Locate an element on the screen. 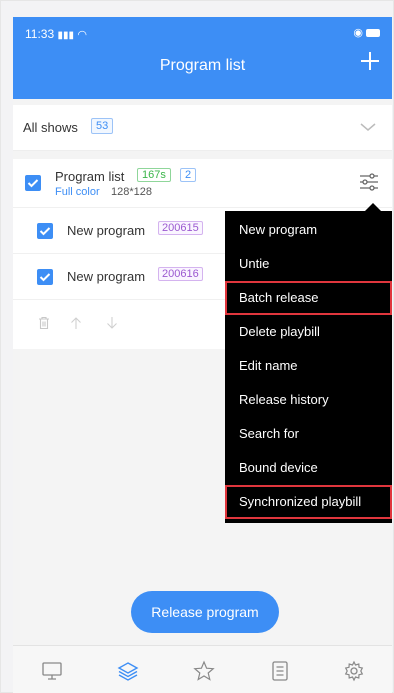 Image resolution: width=394 pixels, height=693 pixels. menu-item: Release history is located at coordinates (308, 400).